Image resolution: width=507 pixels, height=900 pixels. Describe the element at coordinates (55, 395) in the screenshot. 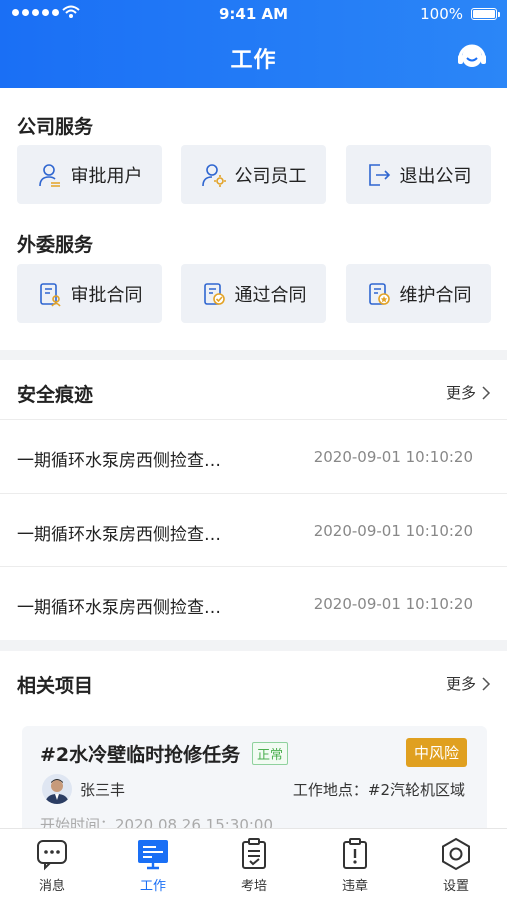

I see `safety-traces-title: 安全痕迹` at that location.